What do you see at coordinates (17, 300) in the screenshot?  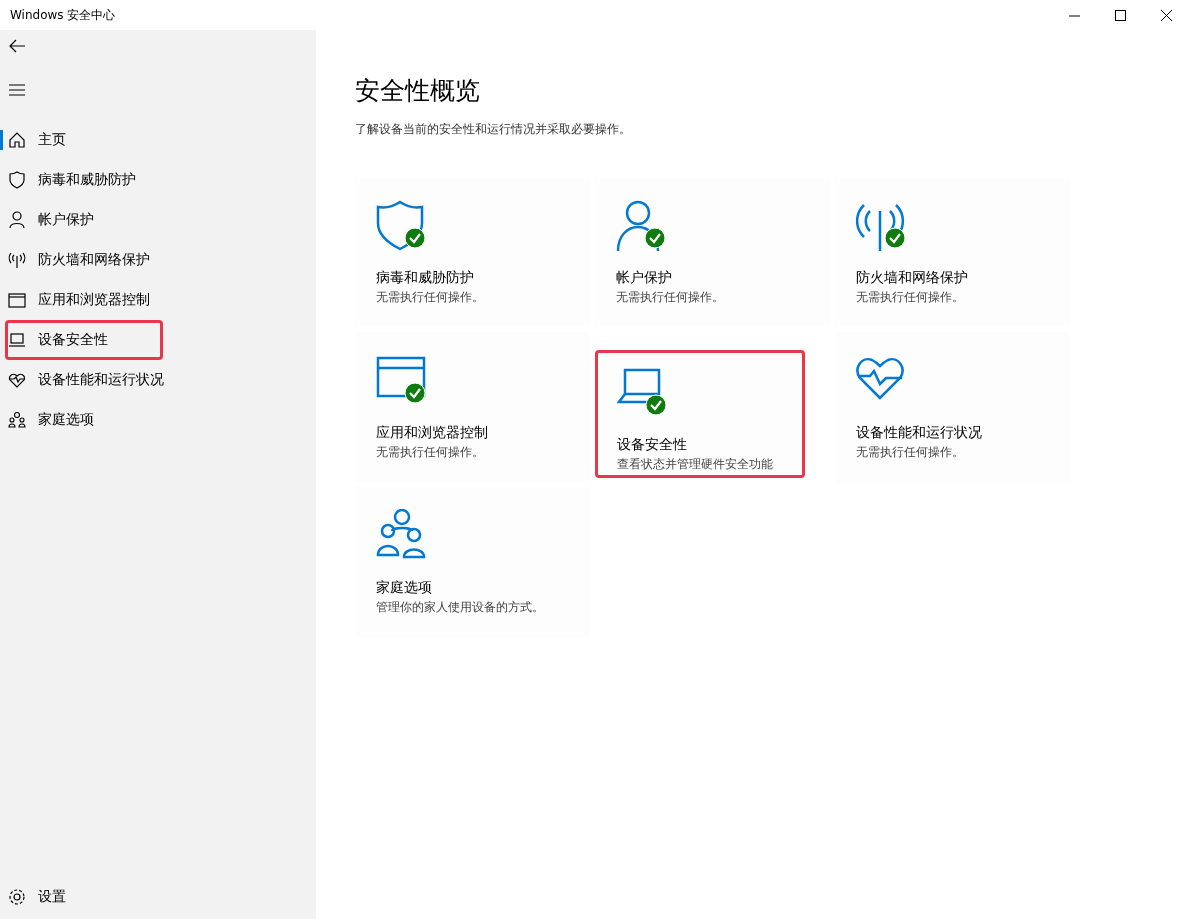 I see `window-icon` at bounding box center [17, 300].